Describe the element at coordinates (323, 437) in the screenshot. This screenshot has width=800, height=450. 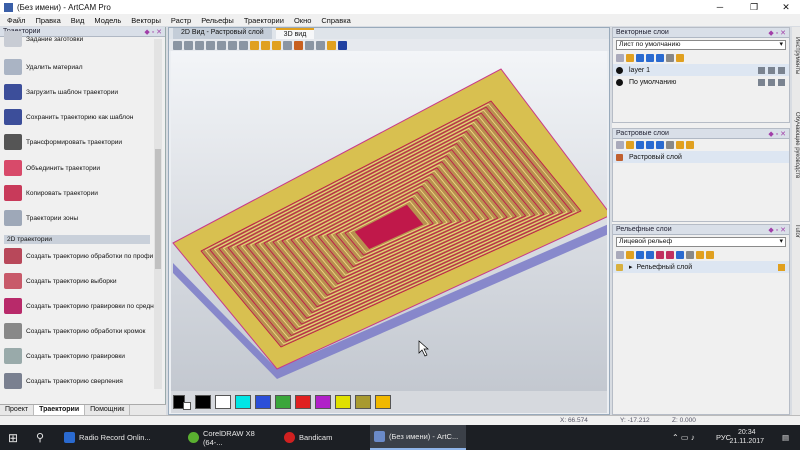
I see `taskbar-item-bandicam: Bandicam` at that location.